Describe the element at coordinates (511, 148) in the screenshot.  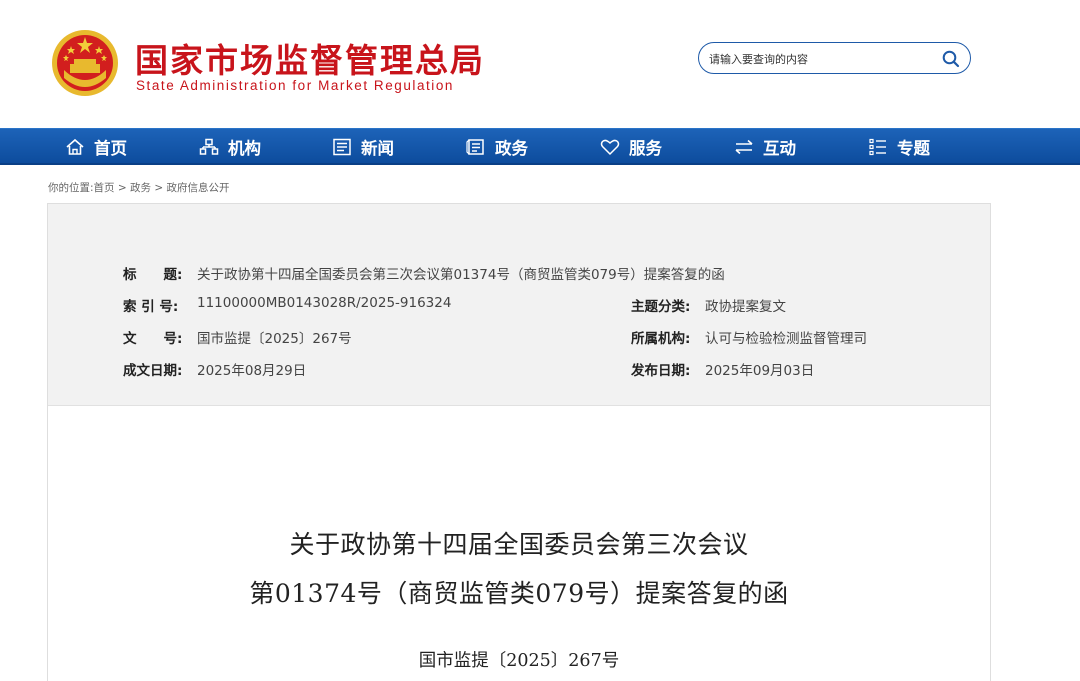
I see `nav-label: 政务` at that location.